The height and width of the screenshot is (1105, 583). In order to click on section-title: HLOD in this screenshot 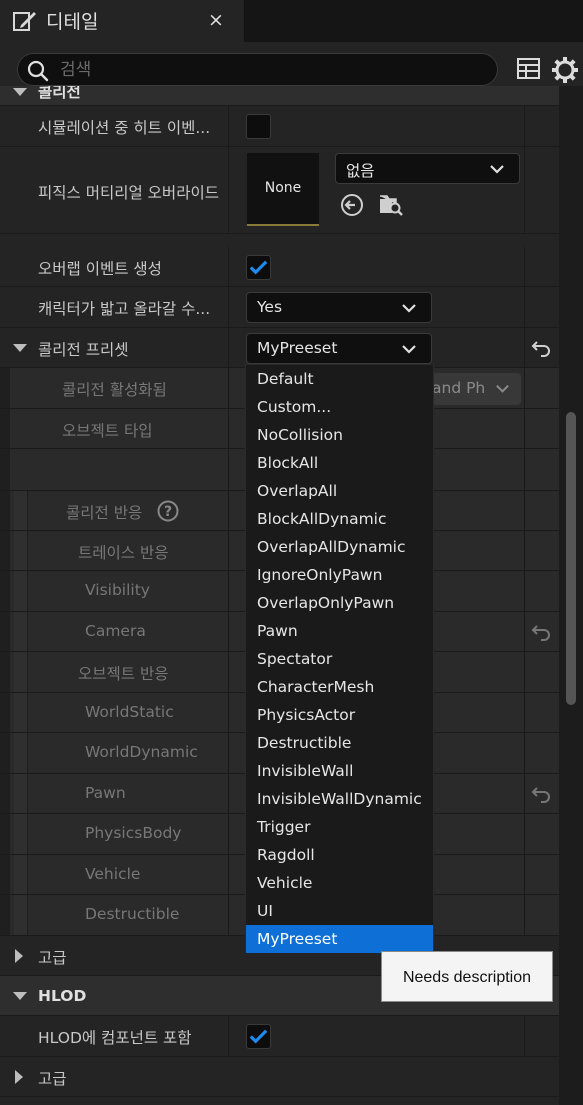, I will do `click(62, 996)`.